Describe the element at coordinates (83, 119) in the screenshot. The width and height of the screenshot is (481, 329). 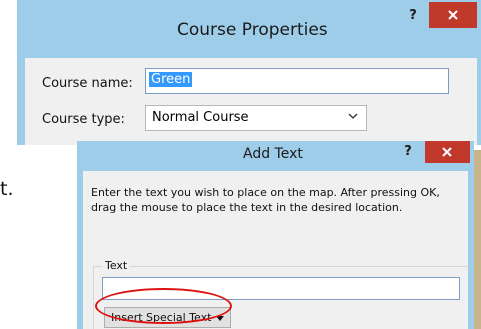
I see `course-type-label: Course type:` at that location.